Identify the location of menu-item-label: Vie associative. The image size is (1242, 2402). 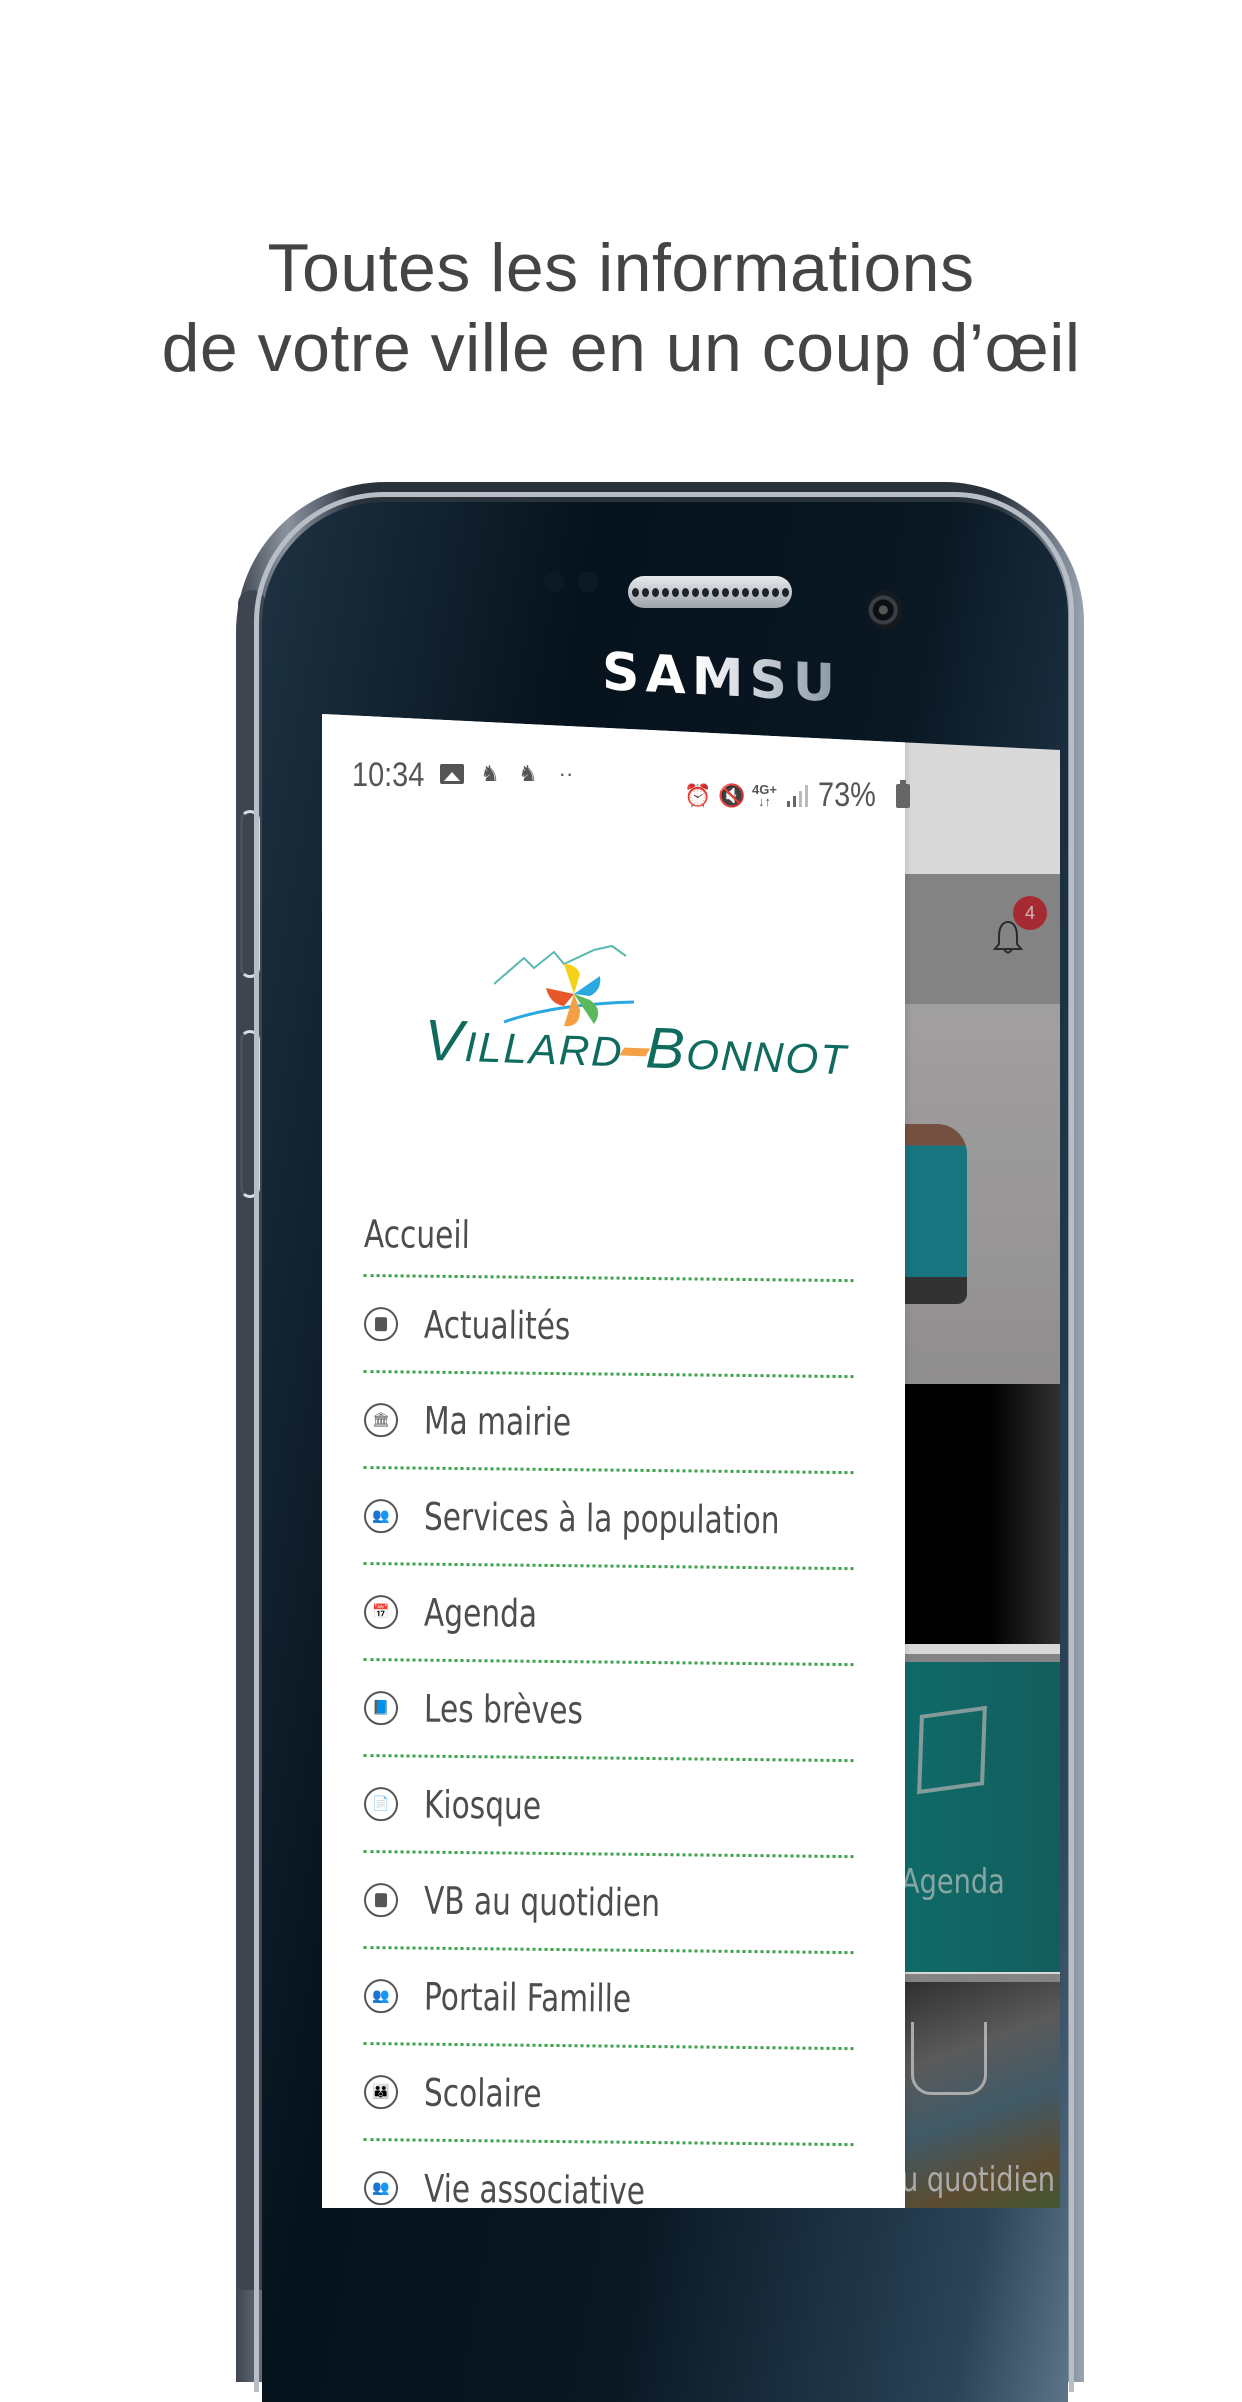
(534, 2187).